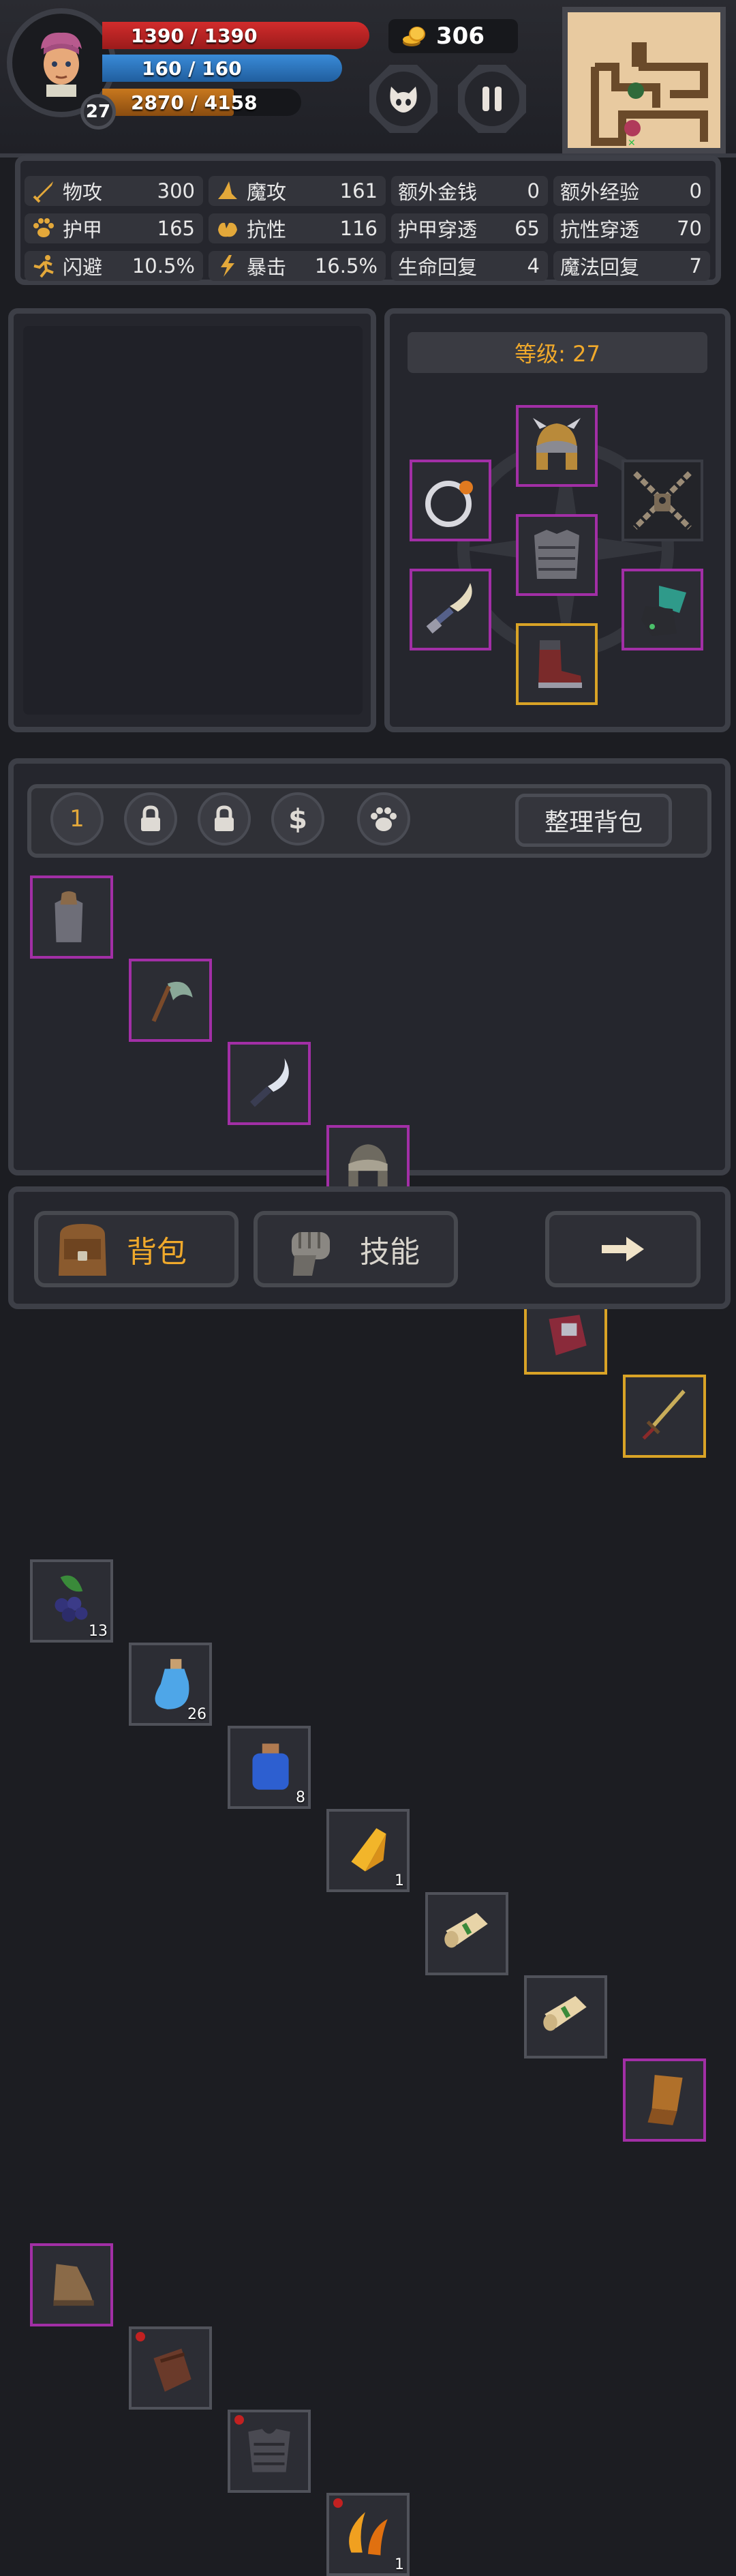 The height and width of the screenshot is (2576, 736). What do you see at coordinates (358, 191) in the screenshot?
I see `stat-value: 161` at bounding box center [358, 191].